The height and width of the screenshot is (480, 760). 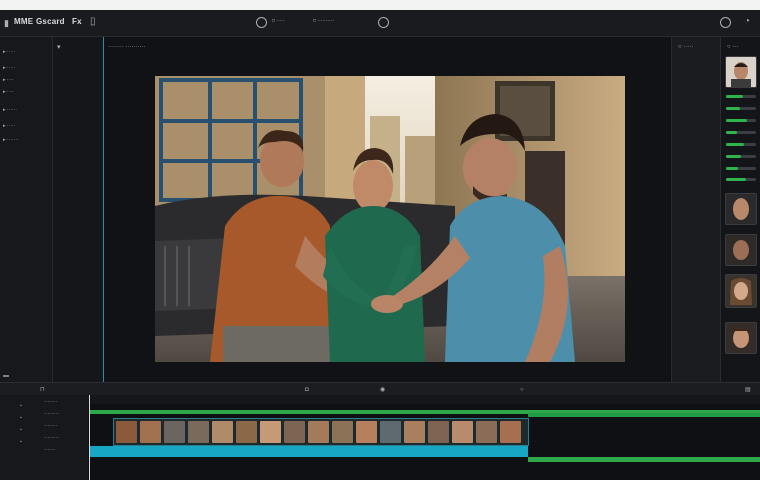 What do you see at coordinates (686, 47) in the screenshot?
I see `inspector-title: ○ ·····` at bounding box center [686, 47].